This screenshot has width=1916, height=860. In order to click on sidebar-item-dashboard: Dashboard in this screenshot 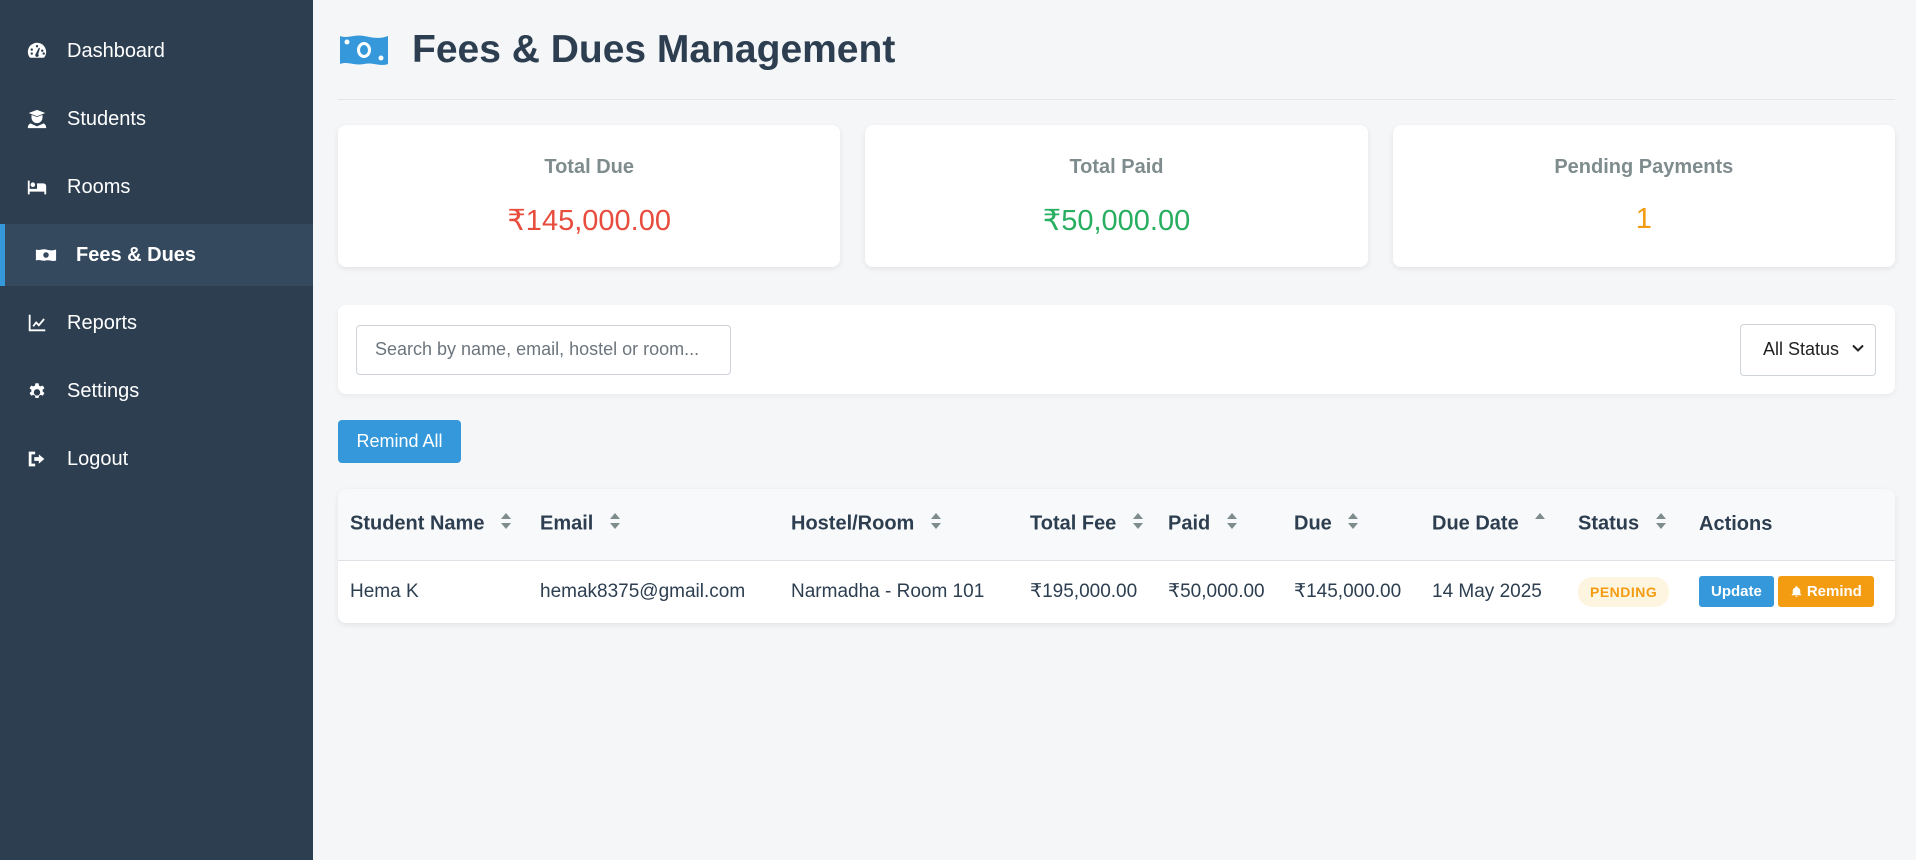, I will do `click(156, 51)`.